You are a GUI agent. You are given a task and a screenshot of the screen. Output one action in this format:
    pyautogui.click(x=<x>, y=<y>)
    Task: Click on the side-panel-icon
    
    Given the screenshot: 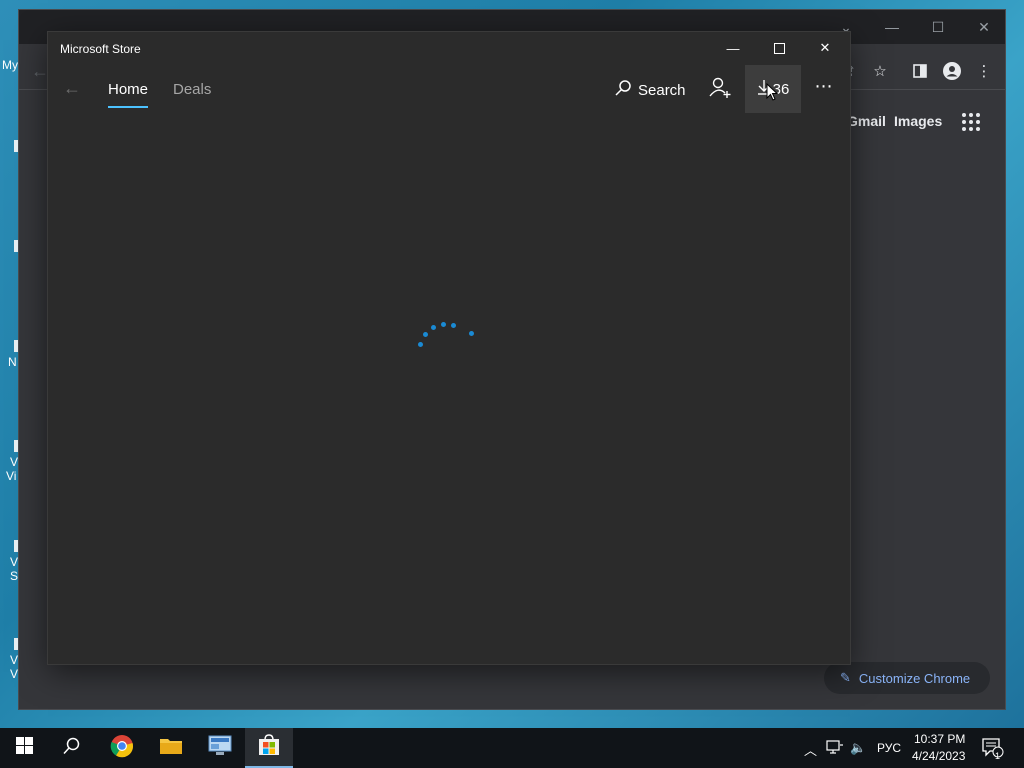 What is the action you would take?
    pyautogui.click(x=920, y=71)
    